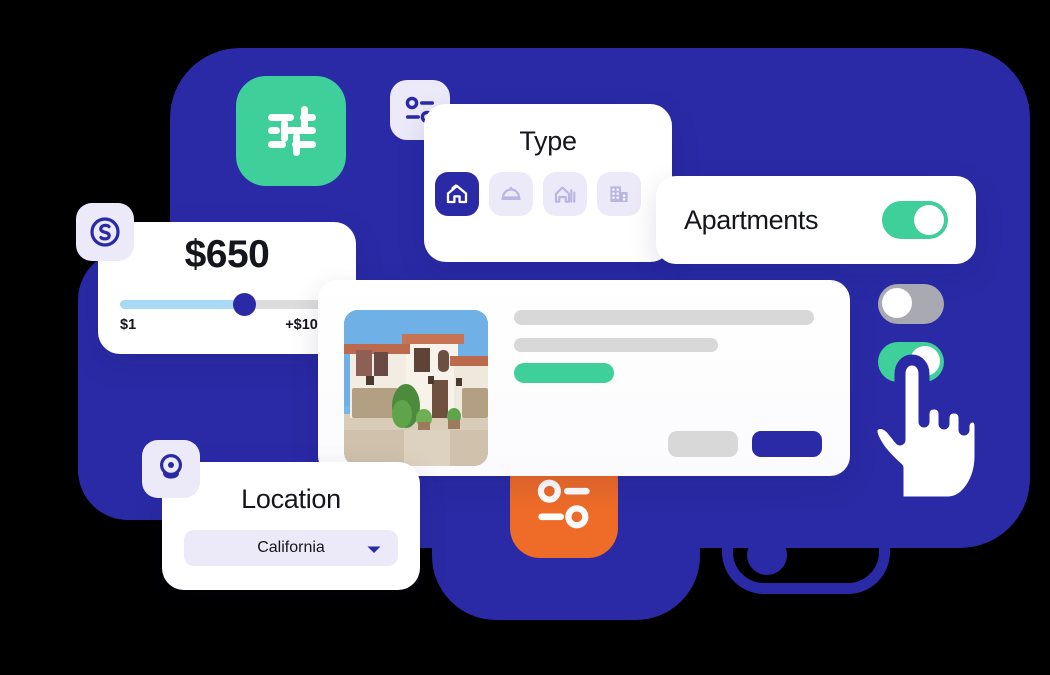  I want to click on skeleton-subtitle-line, so click(616, 345).